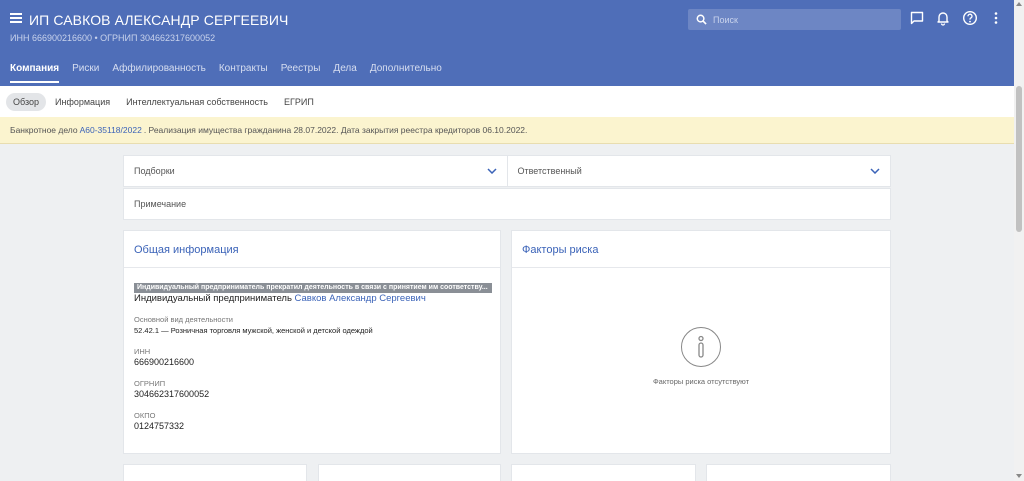  Describe the element at coordinates (701, 19) in the screenshot. I see `search-icon` at that location.